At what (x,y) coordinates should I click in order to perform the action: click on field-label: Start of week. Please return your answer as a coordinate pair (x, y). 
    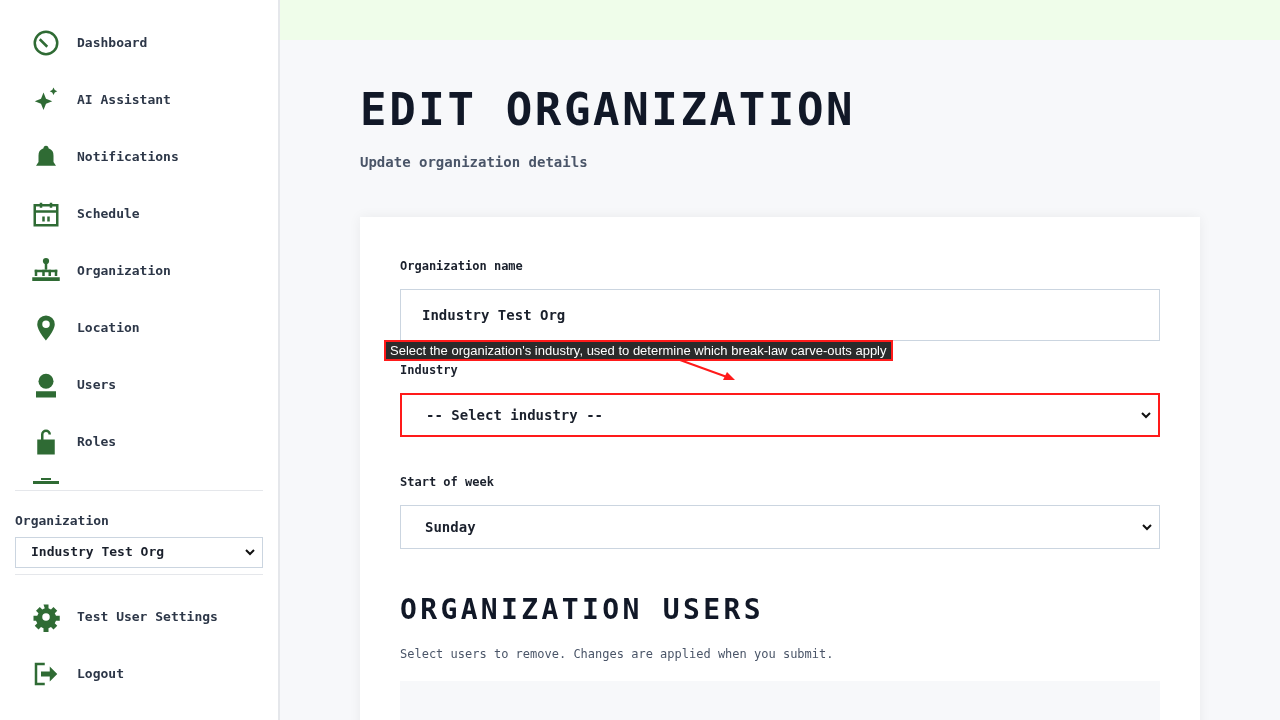
    Looking at the image, I should click on (447, 482).